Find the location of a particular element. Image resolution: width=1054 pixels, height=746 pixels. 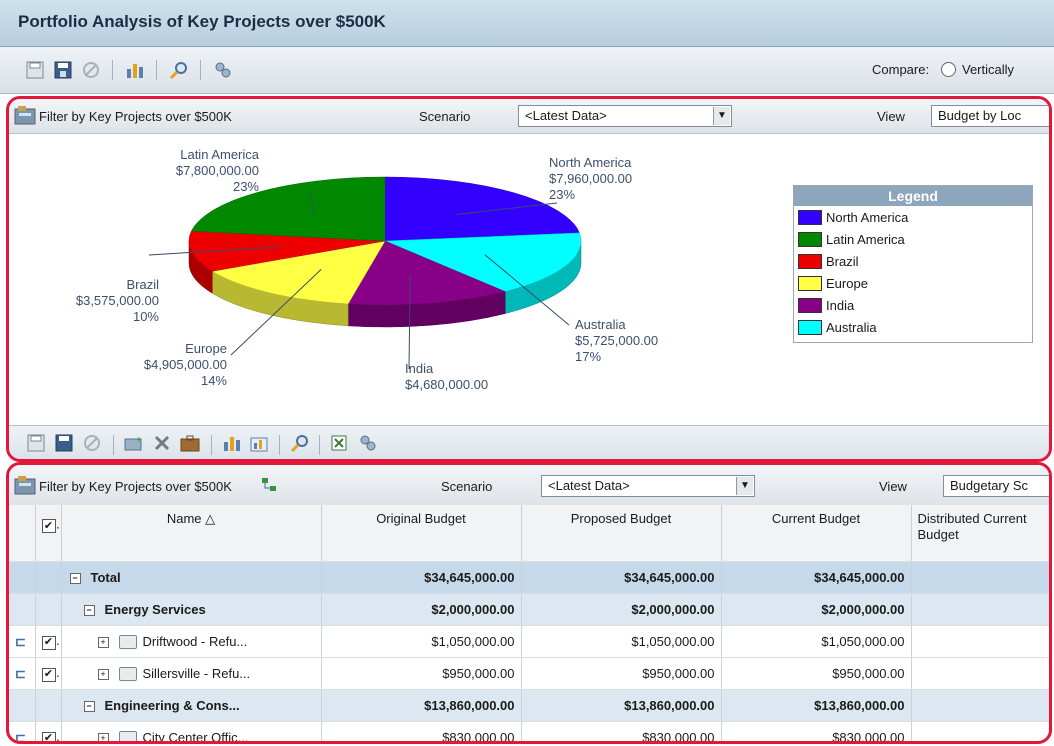

legend-label: India is located at coordinates (840, 305).